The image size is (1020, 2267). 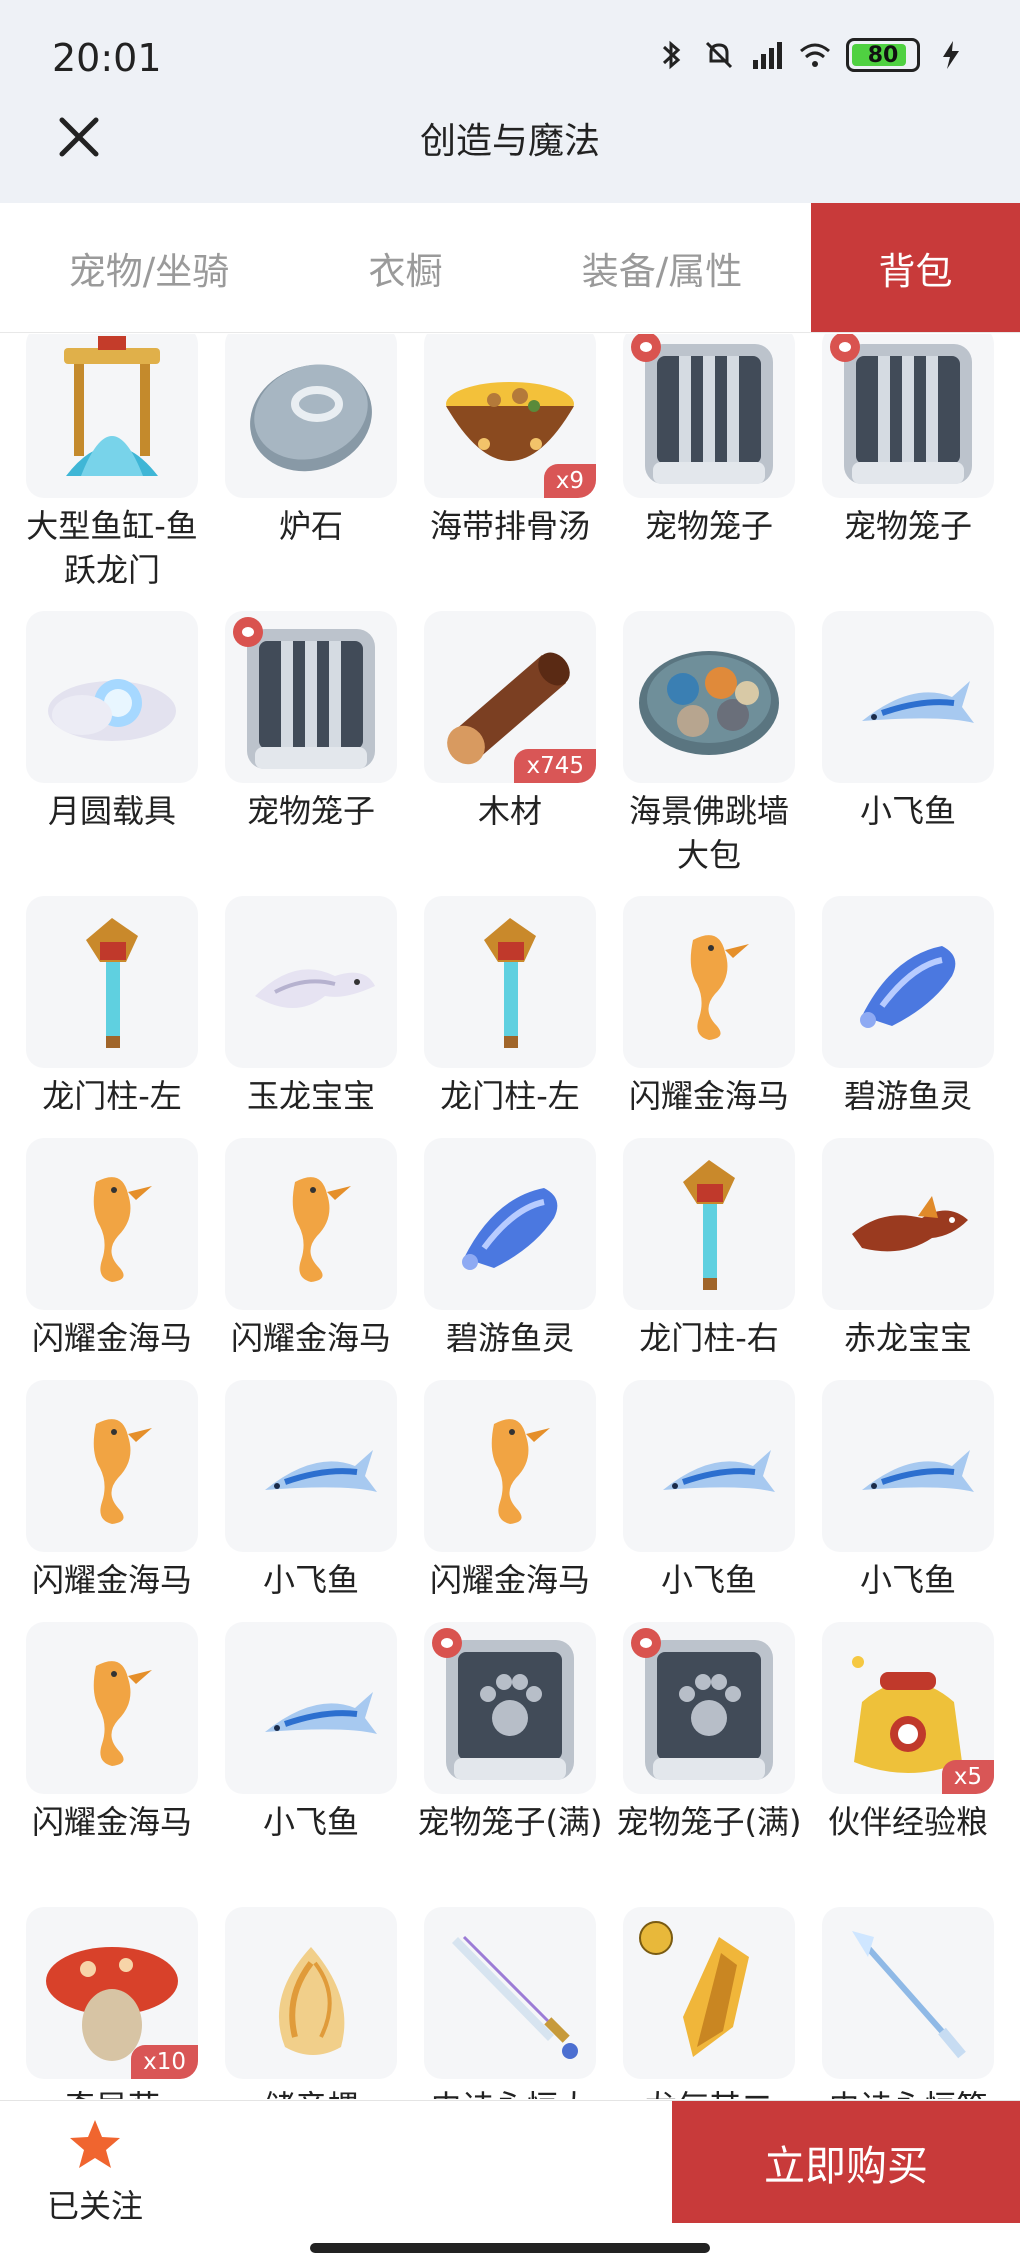 I want to click on item-thumbnail: x9, so click(x=510, y=416).